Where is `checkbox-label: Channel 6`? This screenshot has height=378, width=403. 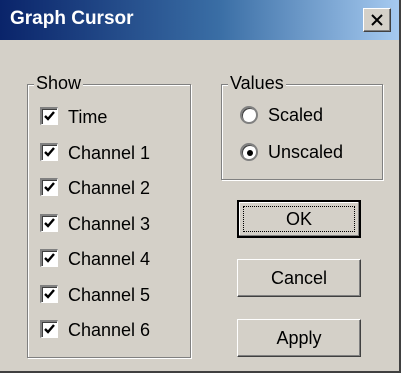
checkbox-label: Channel 6 is located at coordinates (109, 330).